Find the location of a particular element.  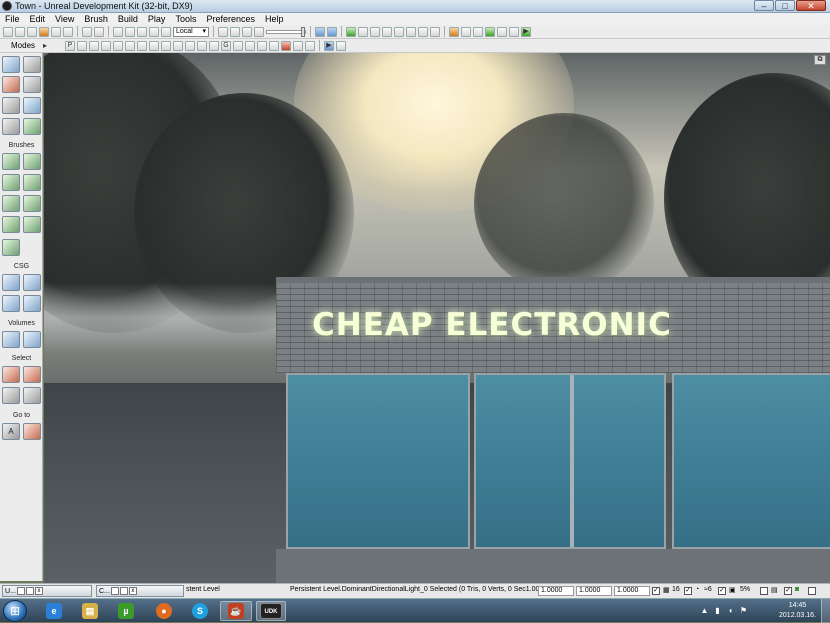

cone-brush-icon is located at coordinates (32, 161).